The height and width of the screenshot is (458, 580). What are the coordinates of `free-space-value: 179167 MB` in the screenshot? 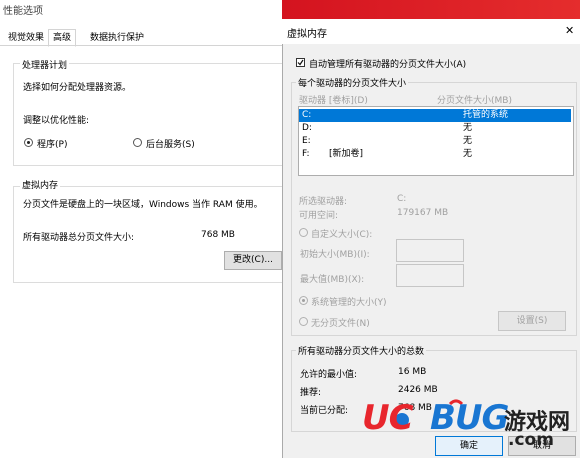 It's located at (423, 213).